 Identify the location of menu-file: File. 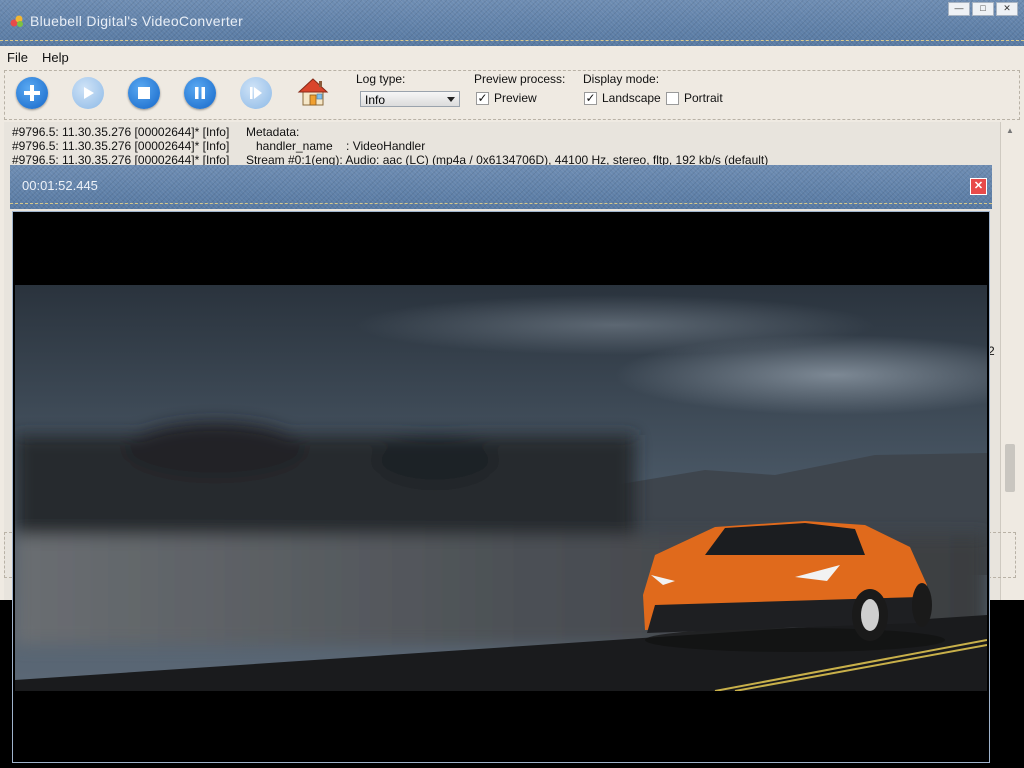
(17, 60).